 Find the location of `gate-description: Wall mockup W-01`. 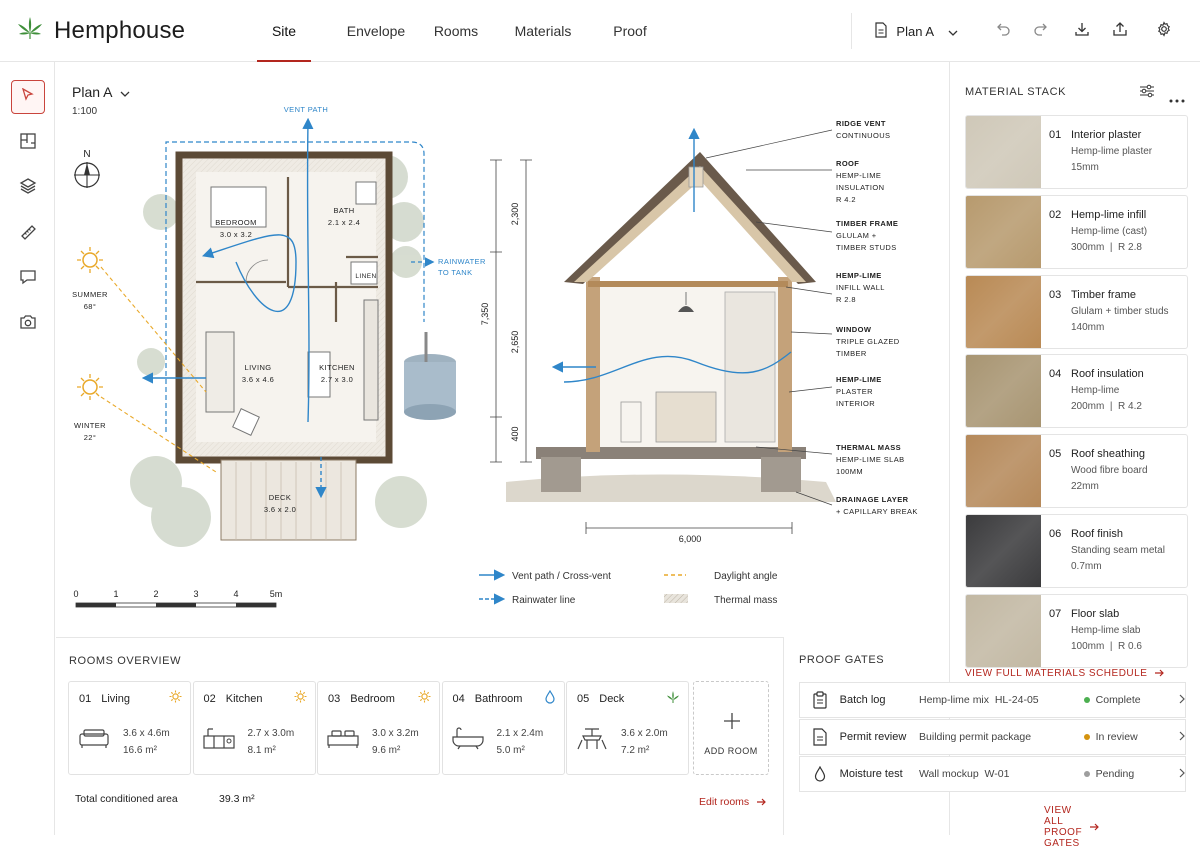

gate-description: Wall mockup W-01 is located at coordinates (964, 774).